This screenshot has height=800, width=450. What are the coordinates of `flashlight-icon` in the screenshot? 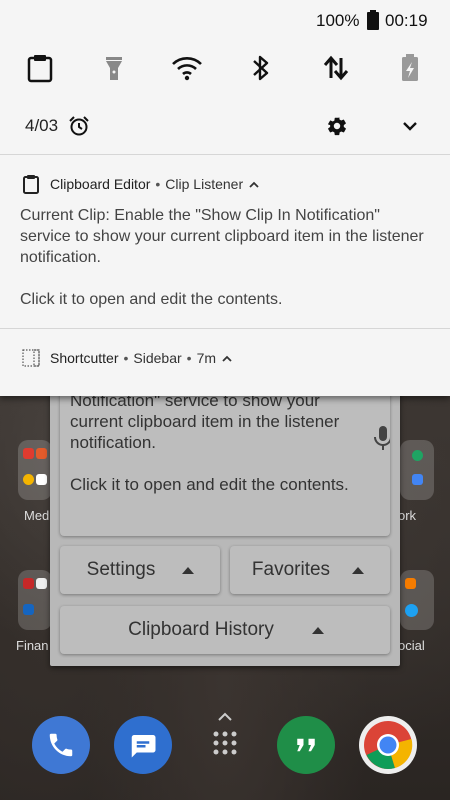 It's located at (114, 68).